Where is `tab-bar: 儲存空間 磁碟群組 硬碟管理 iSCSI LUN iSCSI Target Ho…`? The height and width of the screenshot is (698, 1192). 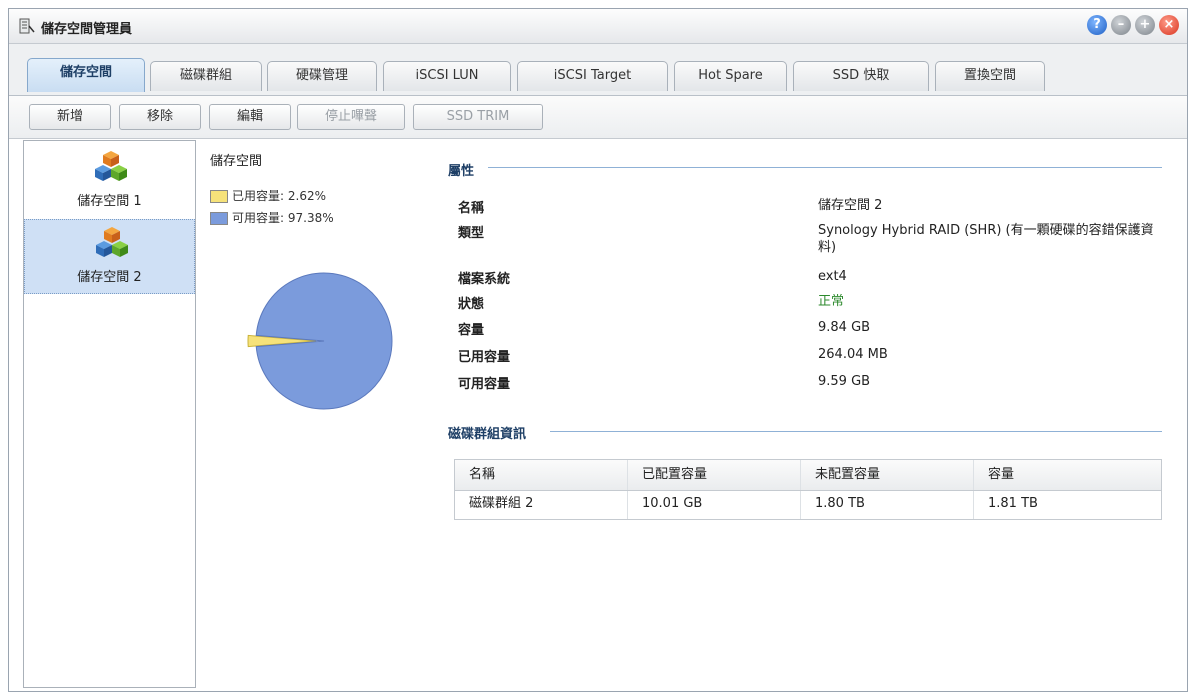
tab-bar: 儲存空間 磁碟群組 硬碟管理 iSCSI LUN iSCSI Target Ho… is located at coordinates (598, 70).